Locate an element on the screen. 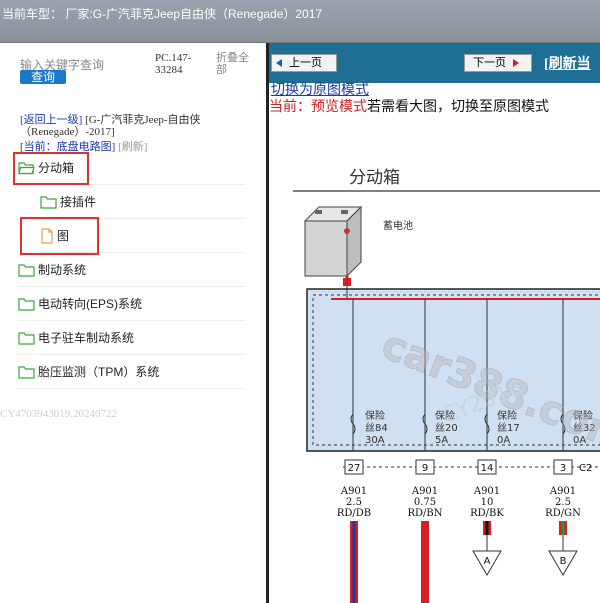 The width and height of the screenshot is (600, 603). breadcrumb: [返回上一级] [G-广汽菲克Jeep-自由侠（Renegade）-2017] is located at coordinates (142, 126).